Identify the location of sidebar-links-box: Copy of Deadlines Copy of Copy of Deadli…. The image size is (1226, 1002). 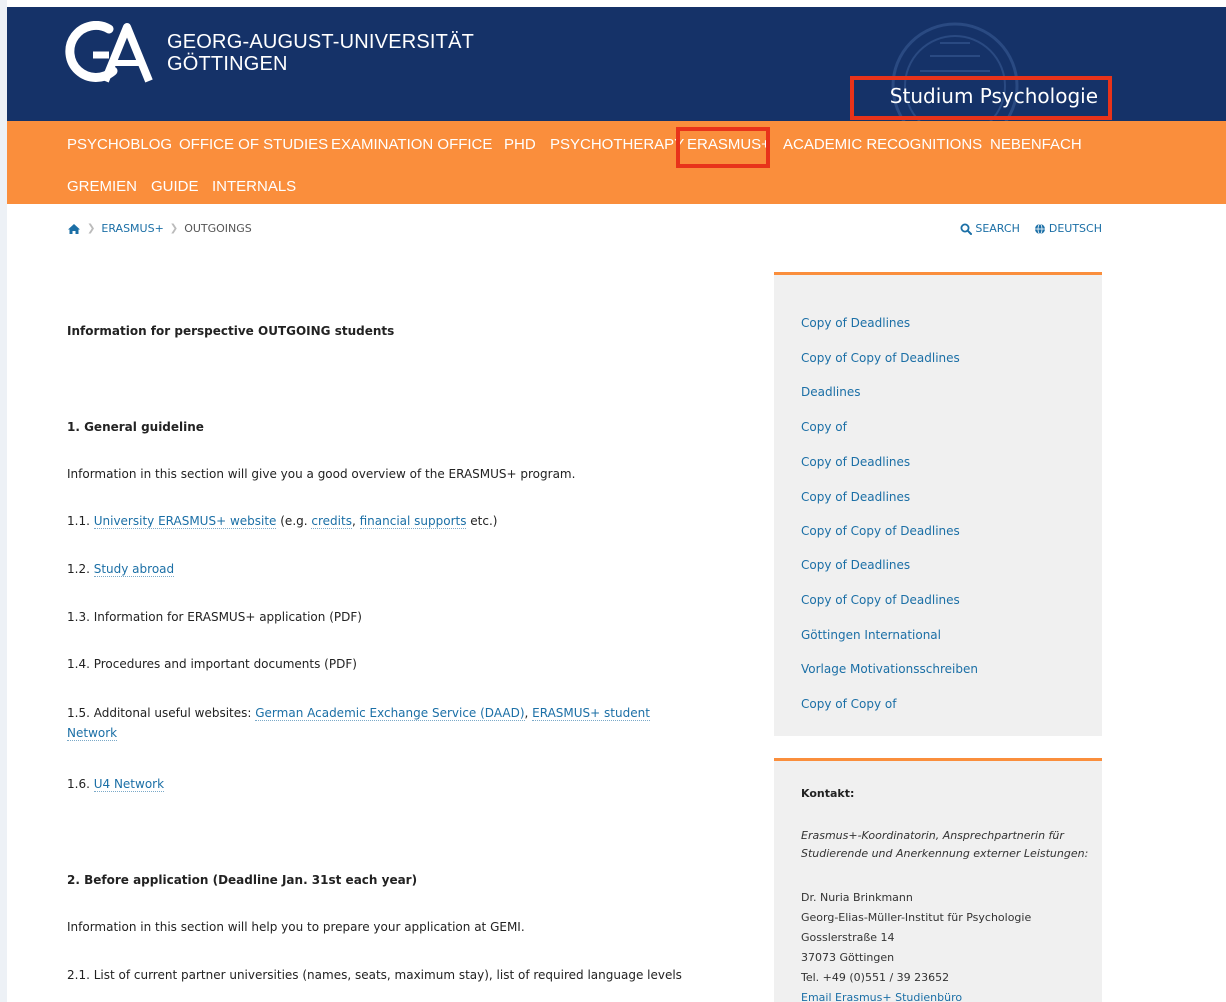
(938, 504).